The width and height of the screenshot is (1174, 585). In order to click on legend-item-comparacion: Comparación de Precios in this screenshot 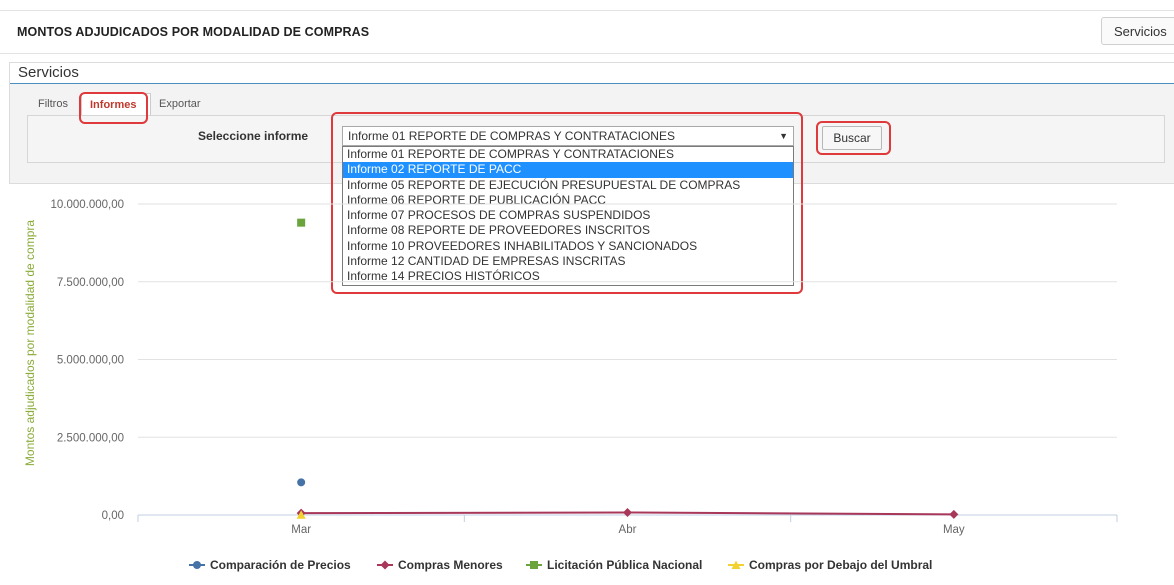, I will do `click(269, 565)`.